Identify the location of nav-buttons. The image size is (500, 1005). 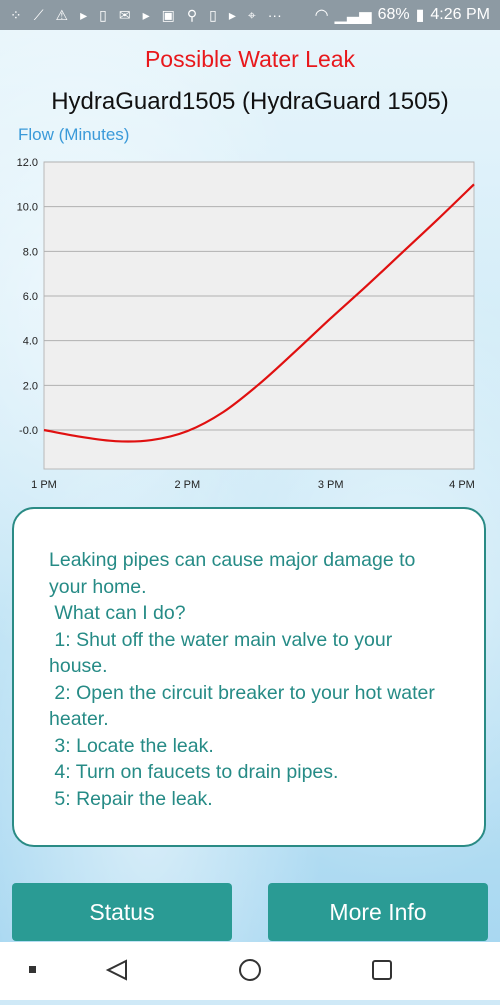
(210, 970).